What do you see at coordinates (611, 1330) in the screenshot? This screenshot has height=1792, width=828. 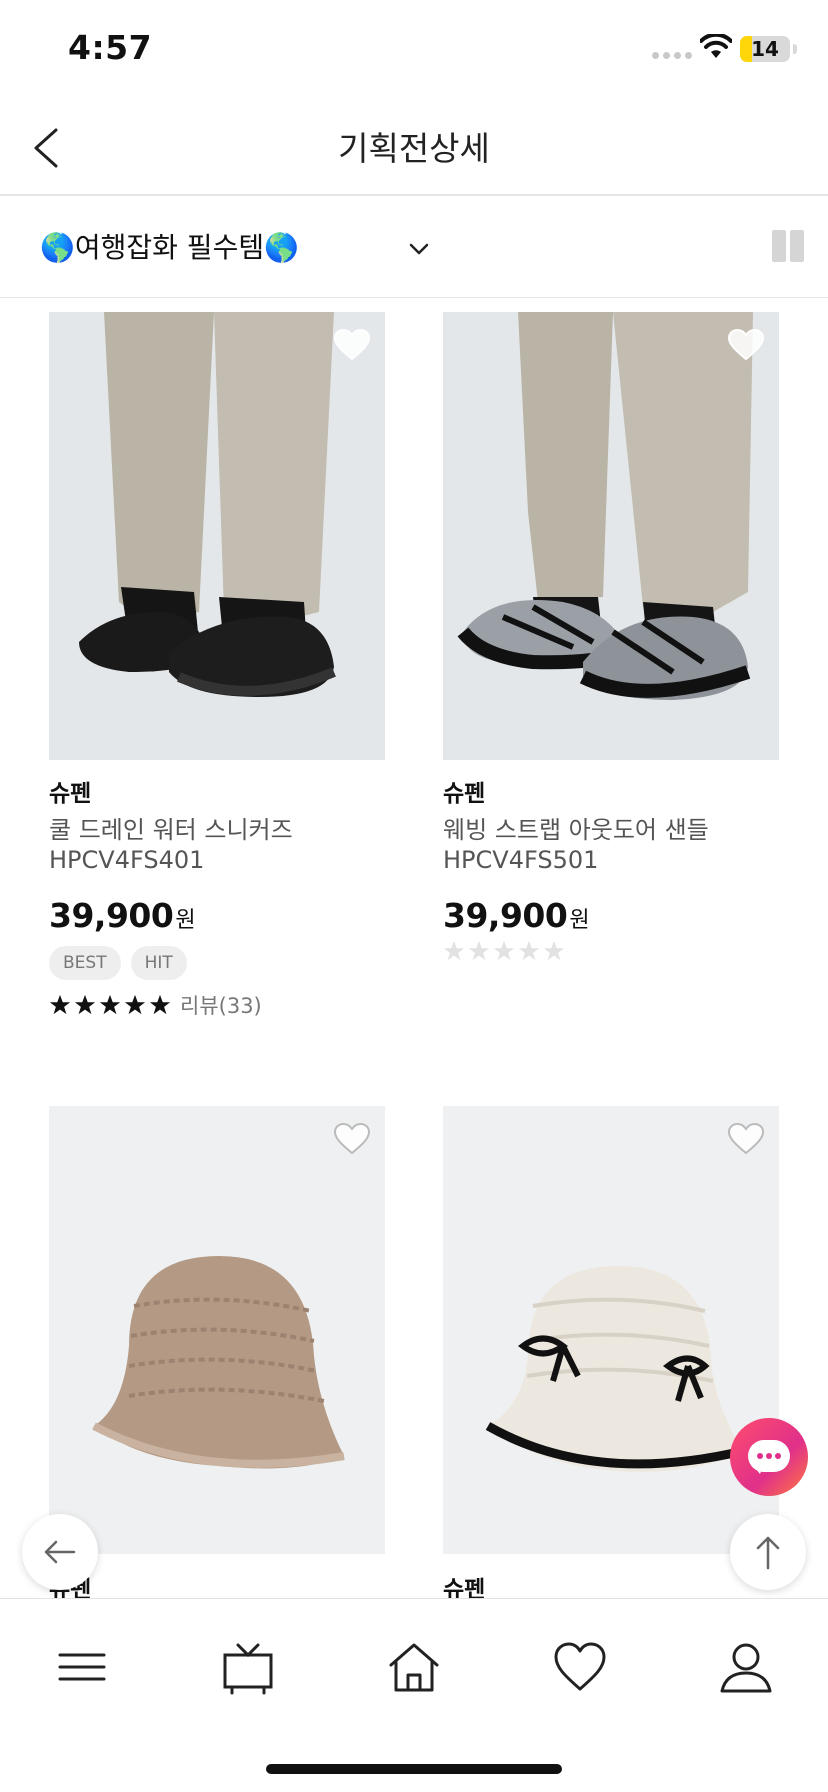 I see `product-image-bucket-hat-ivory` at bounding box center [611, 1330].